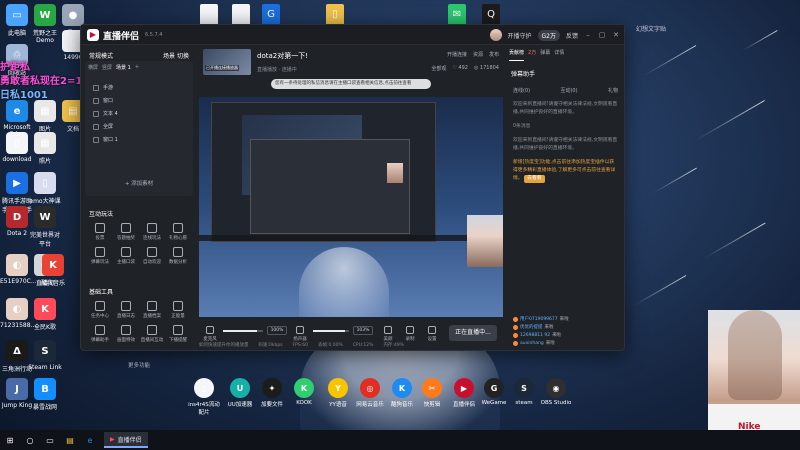 The height and width of the screenshot is (450, 800). I want to click on desktop-top-icon: ✉, so click(457, 15).